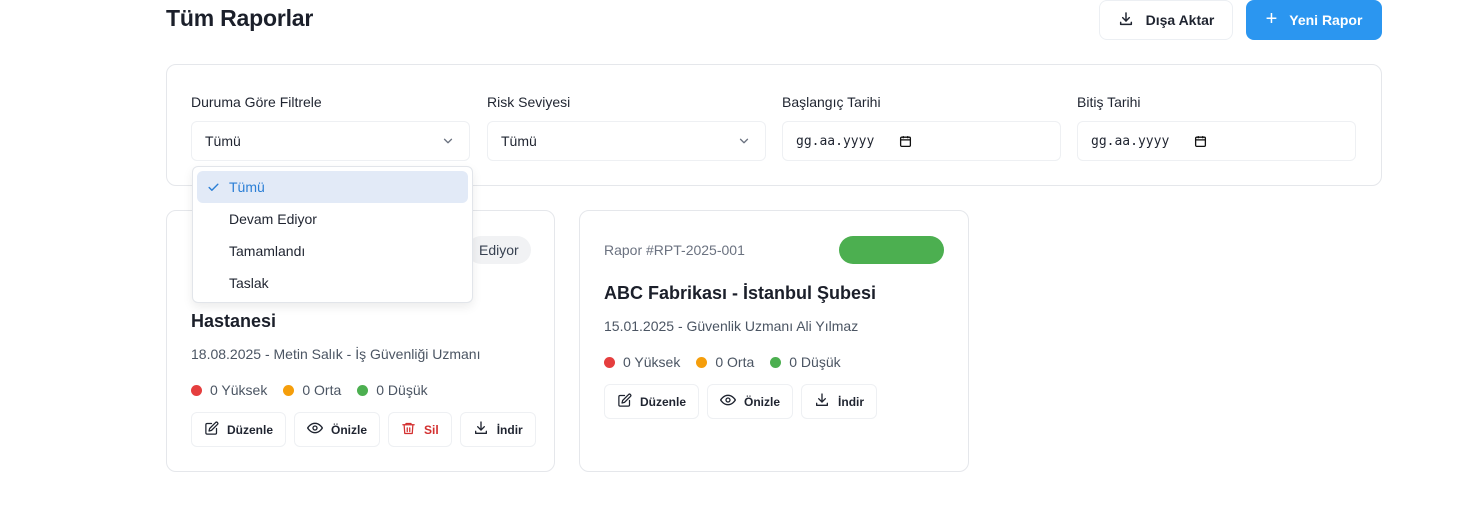 The image size is (1471, 505). Describe the element at coordinates (223, 141) in the screenshot. I see `status-filter-value: Tümü` at that location.